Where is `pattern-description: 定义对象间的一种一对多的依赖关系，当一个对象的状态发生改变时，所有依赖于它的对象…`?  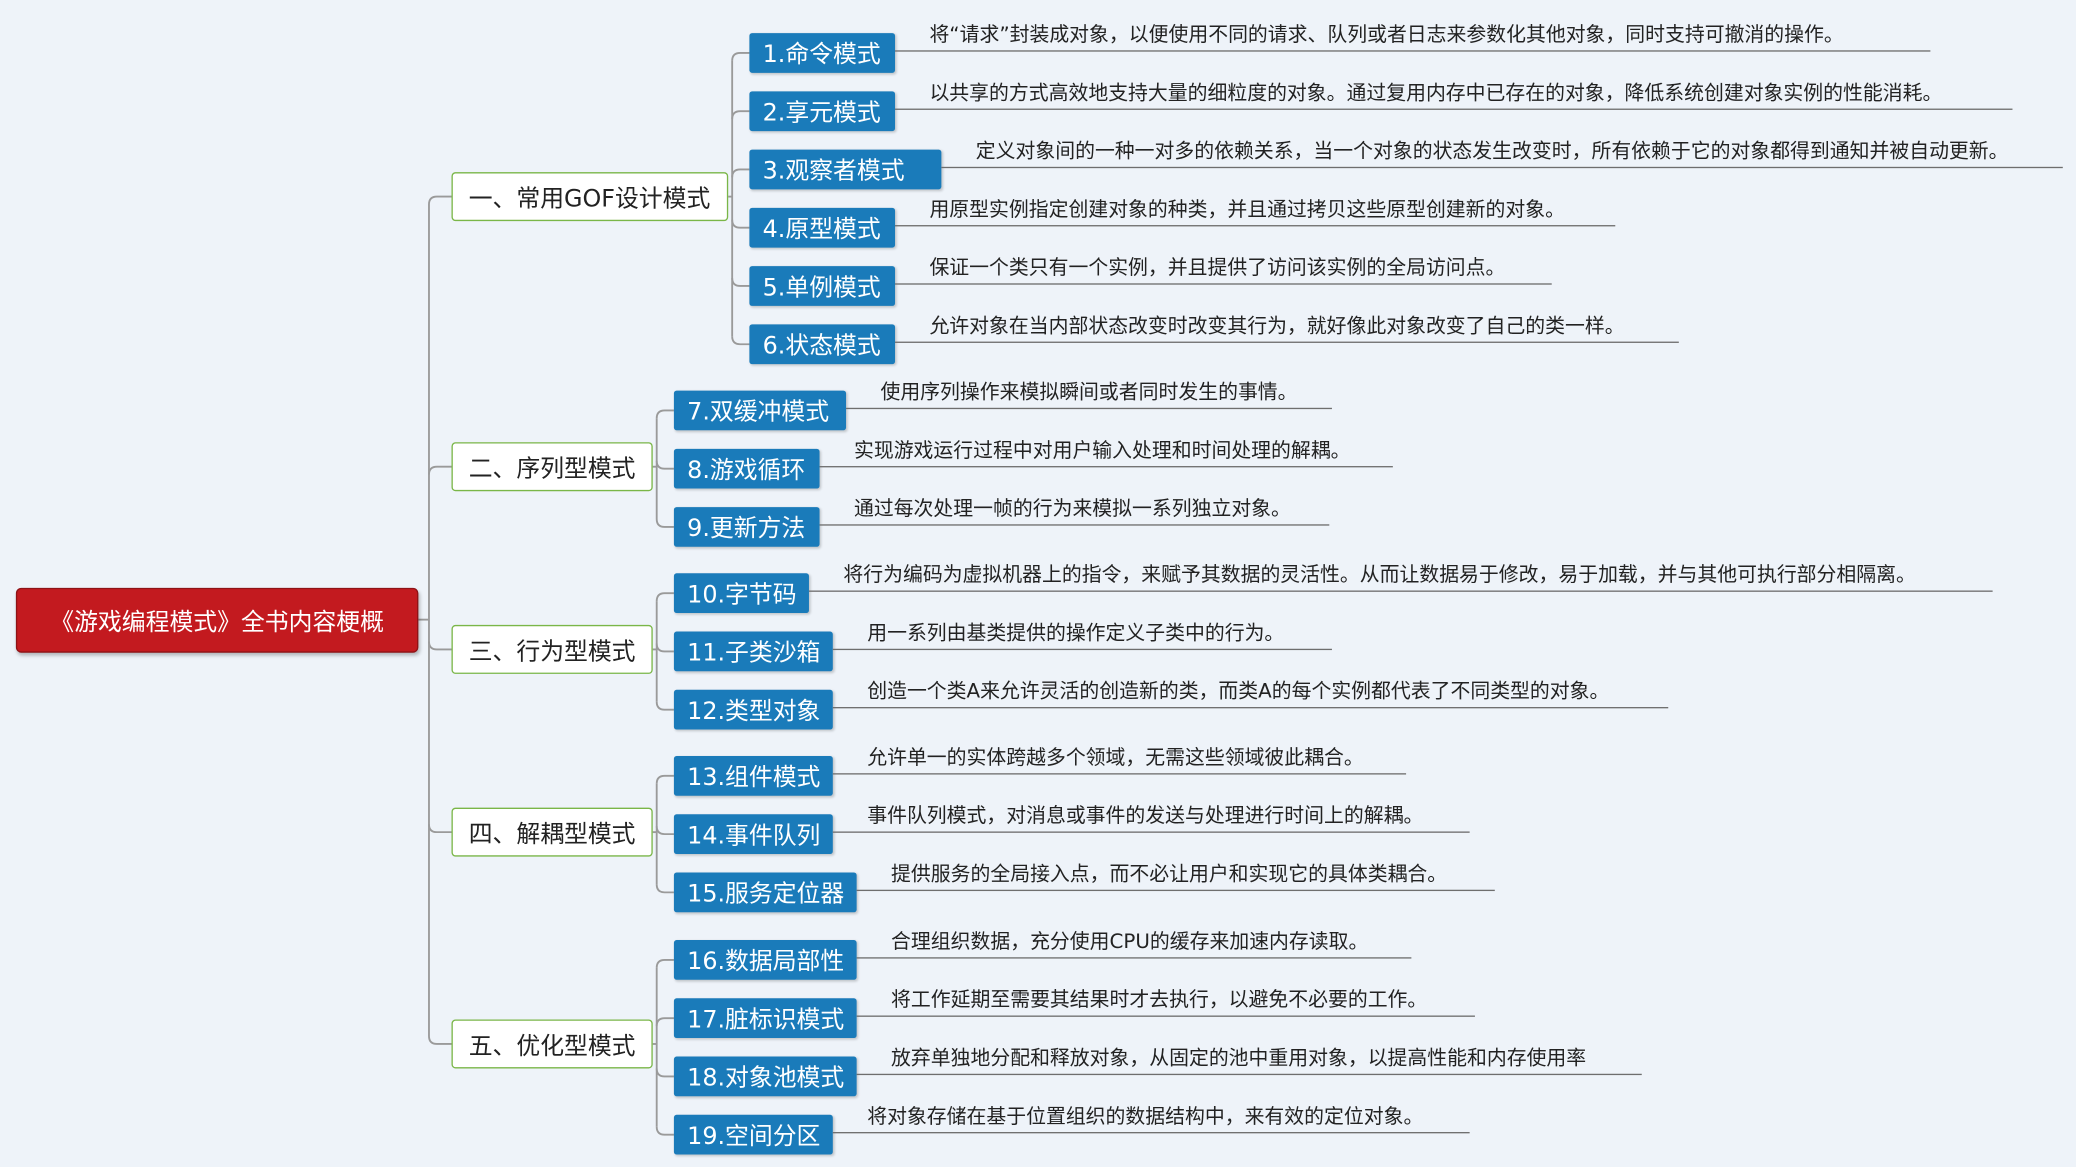 pattern-description: 定义对象间的一种一对多的依赖关系，当一个对象的状态发生改变时，所有依赖于它的对象… is located at coordinates (1492, 151).